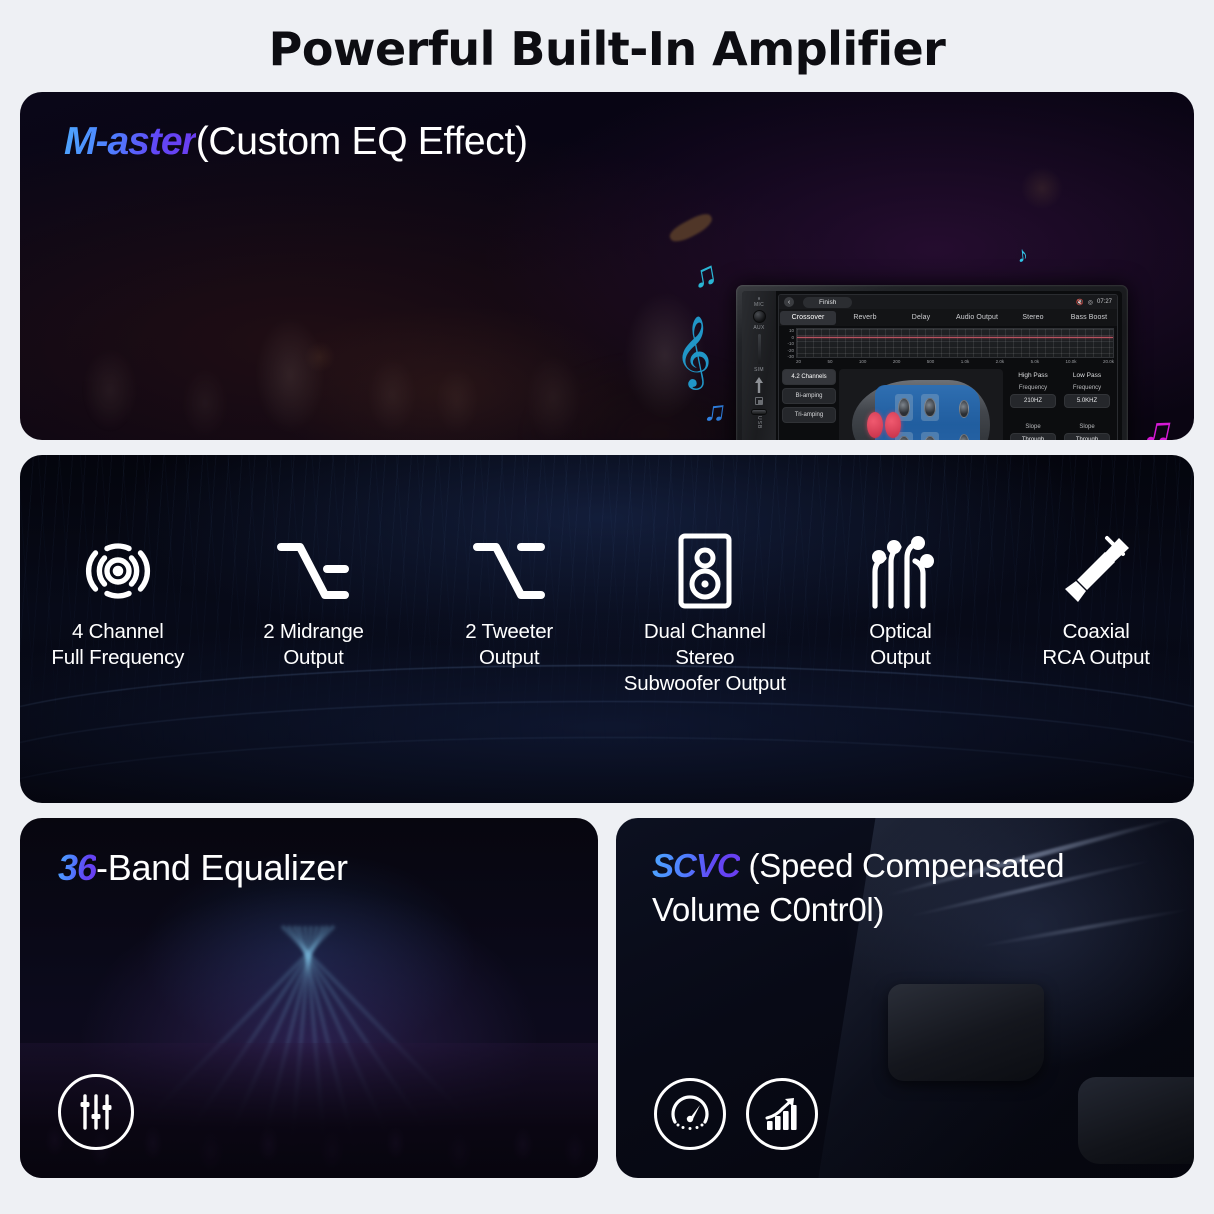  What do you see at coordinates (1035, 361) in the screenshot?
I see `eq-x-tick: 5.0k` at bounding box center [1035, 361].